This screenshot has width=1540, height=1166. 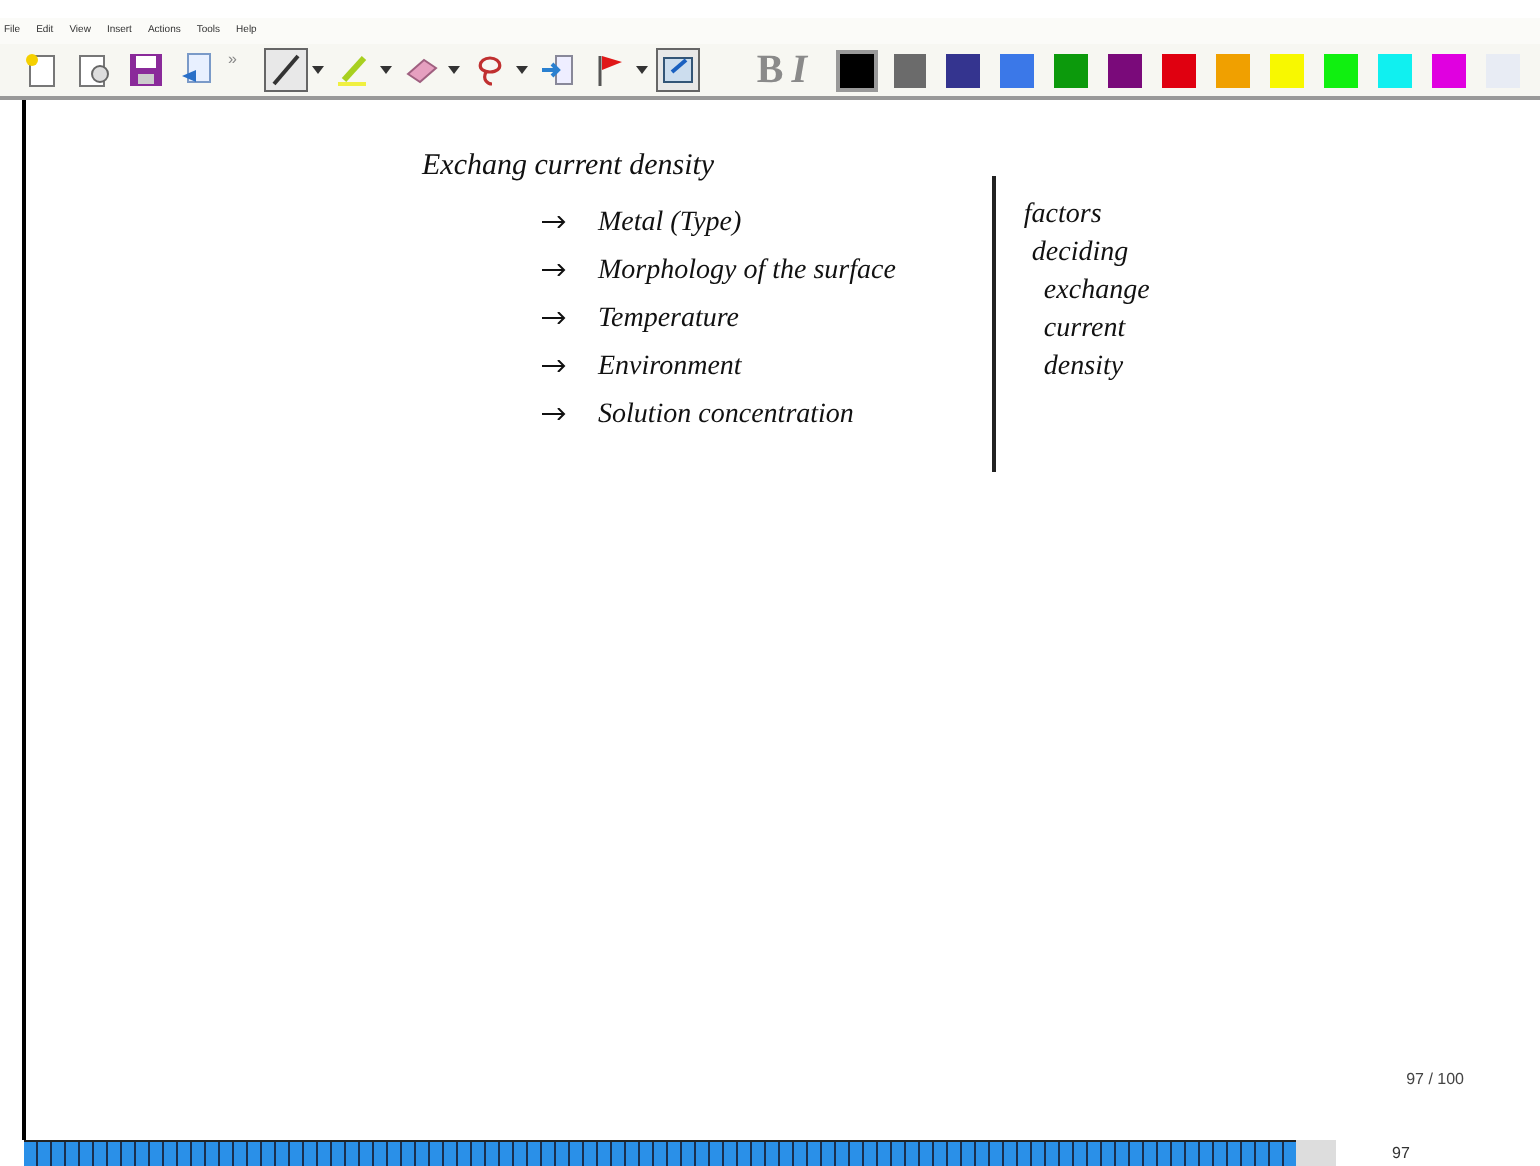 What do you see at coordinates (1084, 368) in the screenshot?
I see `handwritten-note: density` at bounding box center [1084, 368].